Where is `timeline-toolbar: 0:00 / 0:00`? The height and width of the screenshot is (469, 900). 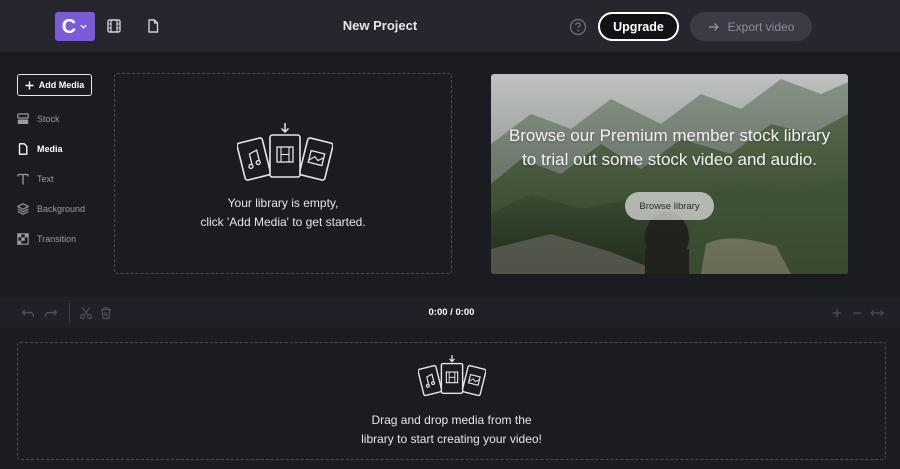 timeline-toolbar: 0:00 / 0:00 is located at coordinates (450, 312).